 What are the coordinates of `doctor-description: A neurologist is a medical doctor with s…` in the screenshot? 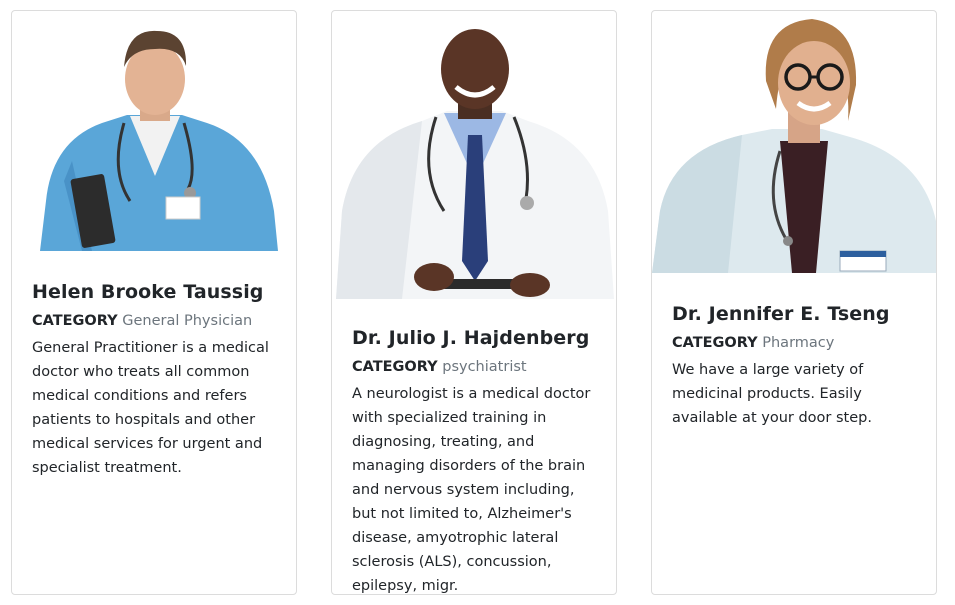 It's located at (471, 490).